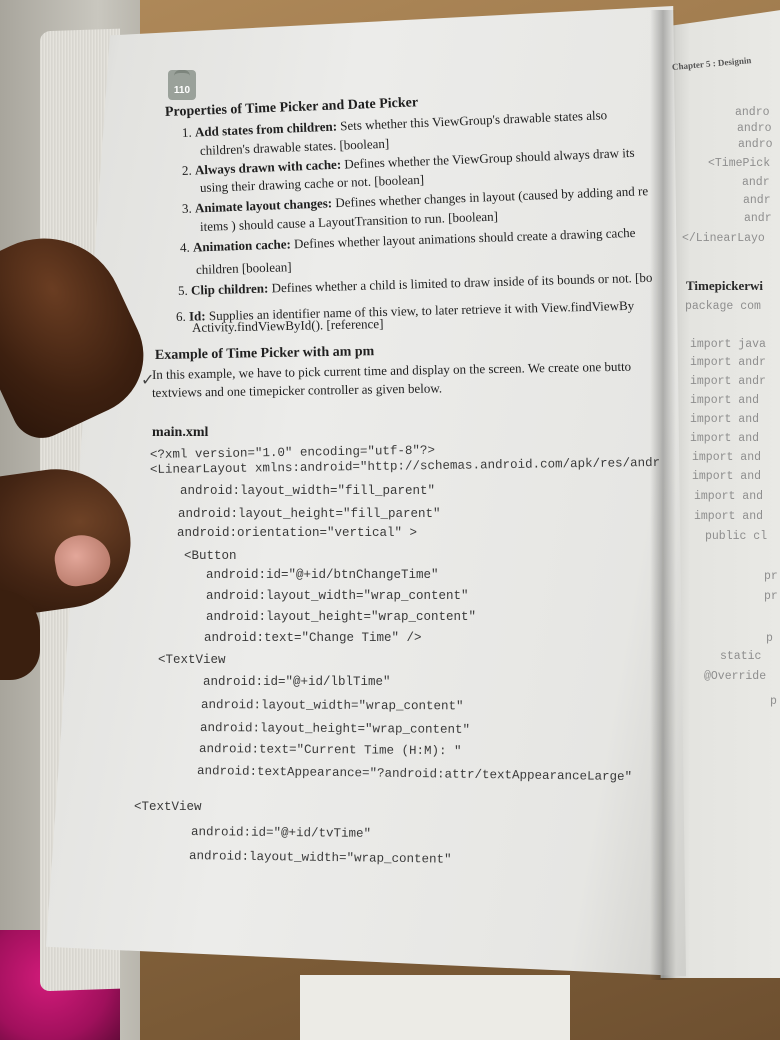 This screenshot has width=780, height=1040. I want to click on code-line: android:layout_width="fill_parent", so click(308, 491).